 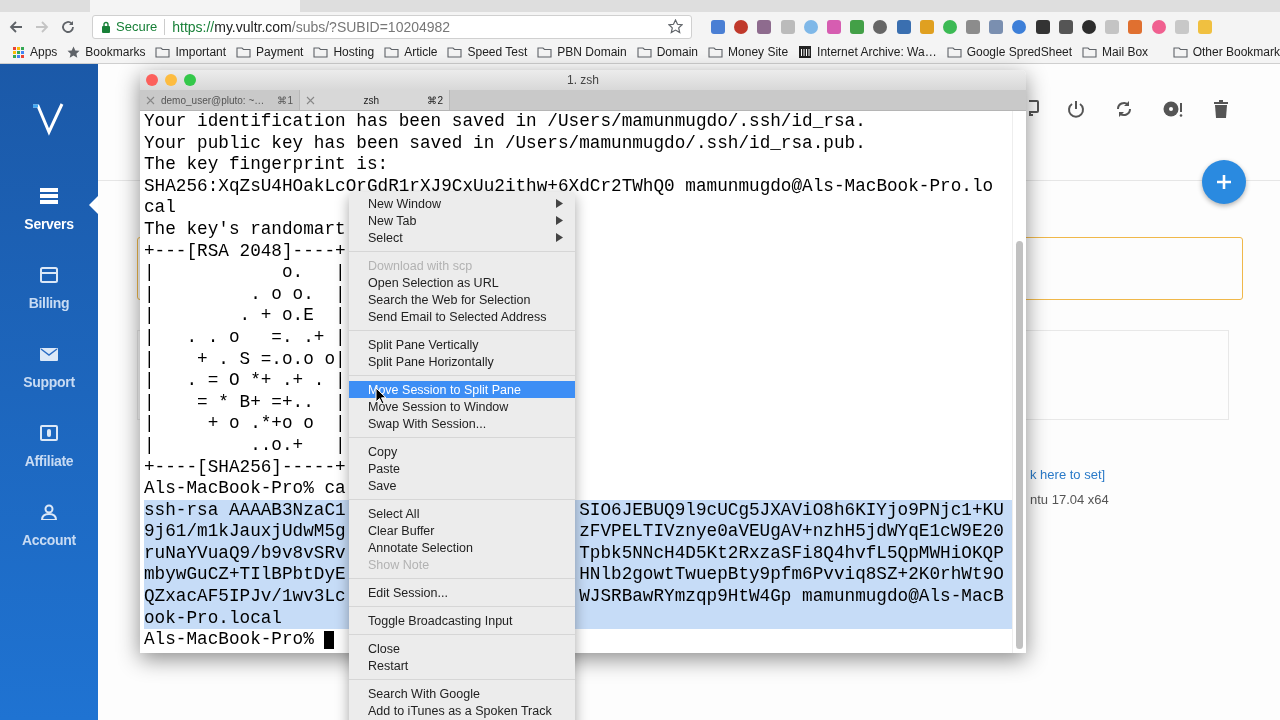 What do you see at coordinates (16, 26) in the screenshot?
I see `back-icon` at bounding box center [16, 26].